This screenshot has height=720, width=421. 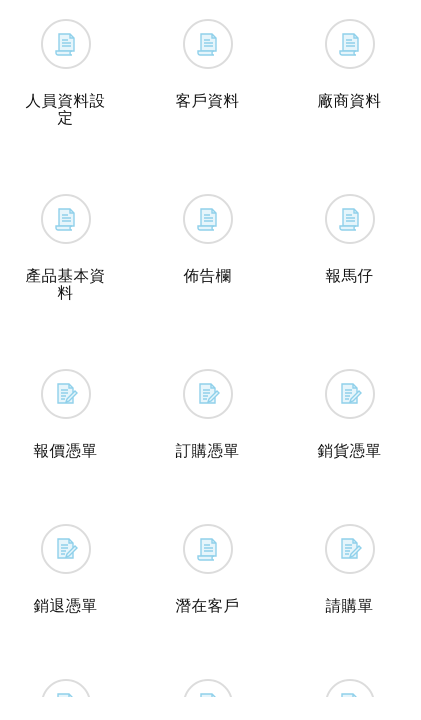 What do you see at coordinates (65, 451) in the screenshot?
I see `menu-label: 報價憑單` at bounding box center [65, 451].